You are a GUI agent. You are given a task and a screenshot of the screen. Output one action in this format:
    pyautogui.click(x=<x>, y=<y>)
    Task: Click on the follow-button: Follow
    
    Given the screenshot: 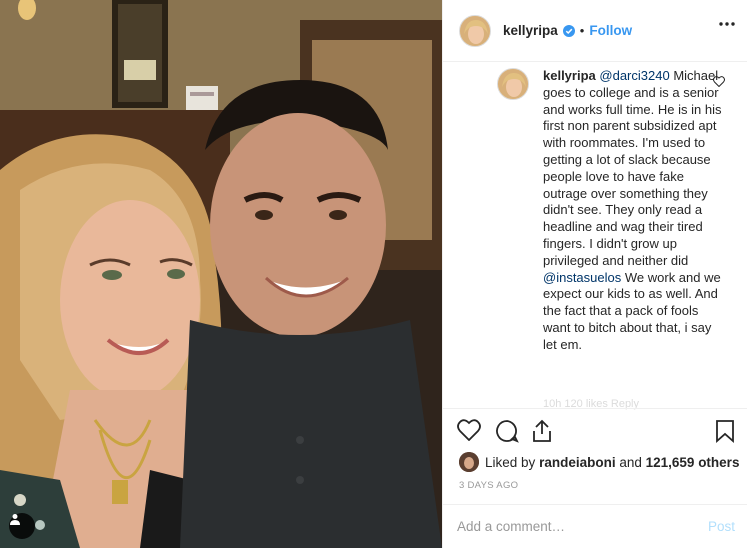 What is the action you would take?
    pyautogui.click(x=610, y=30)
    